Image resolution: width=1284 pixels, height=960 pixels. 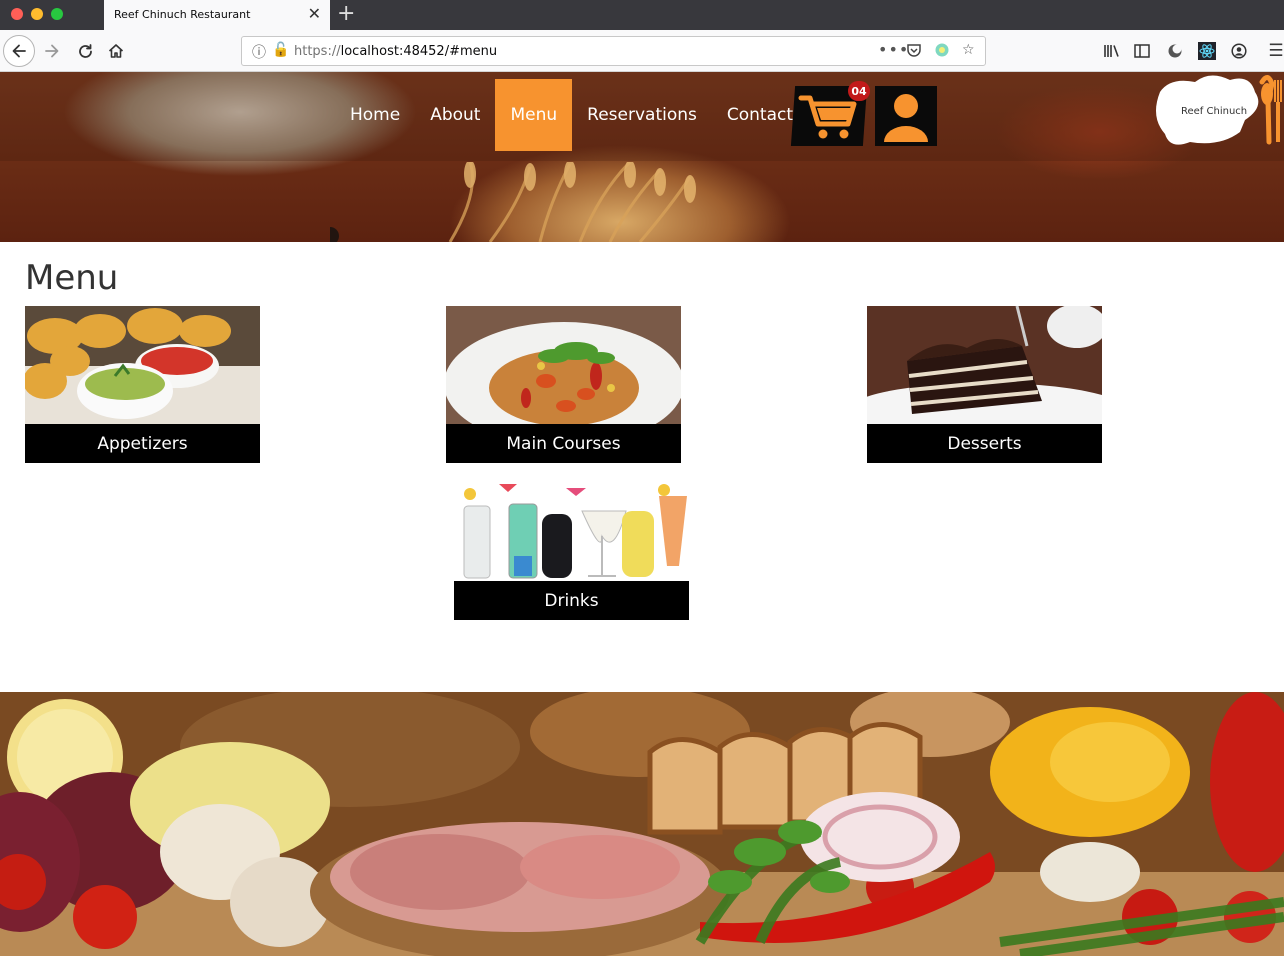 I want to click on close-window-button, so click(x=17, y=14).